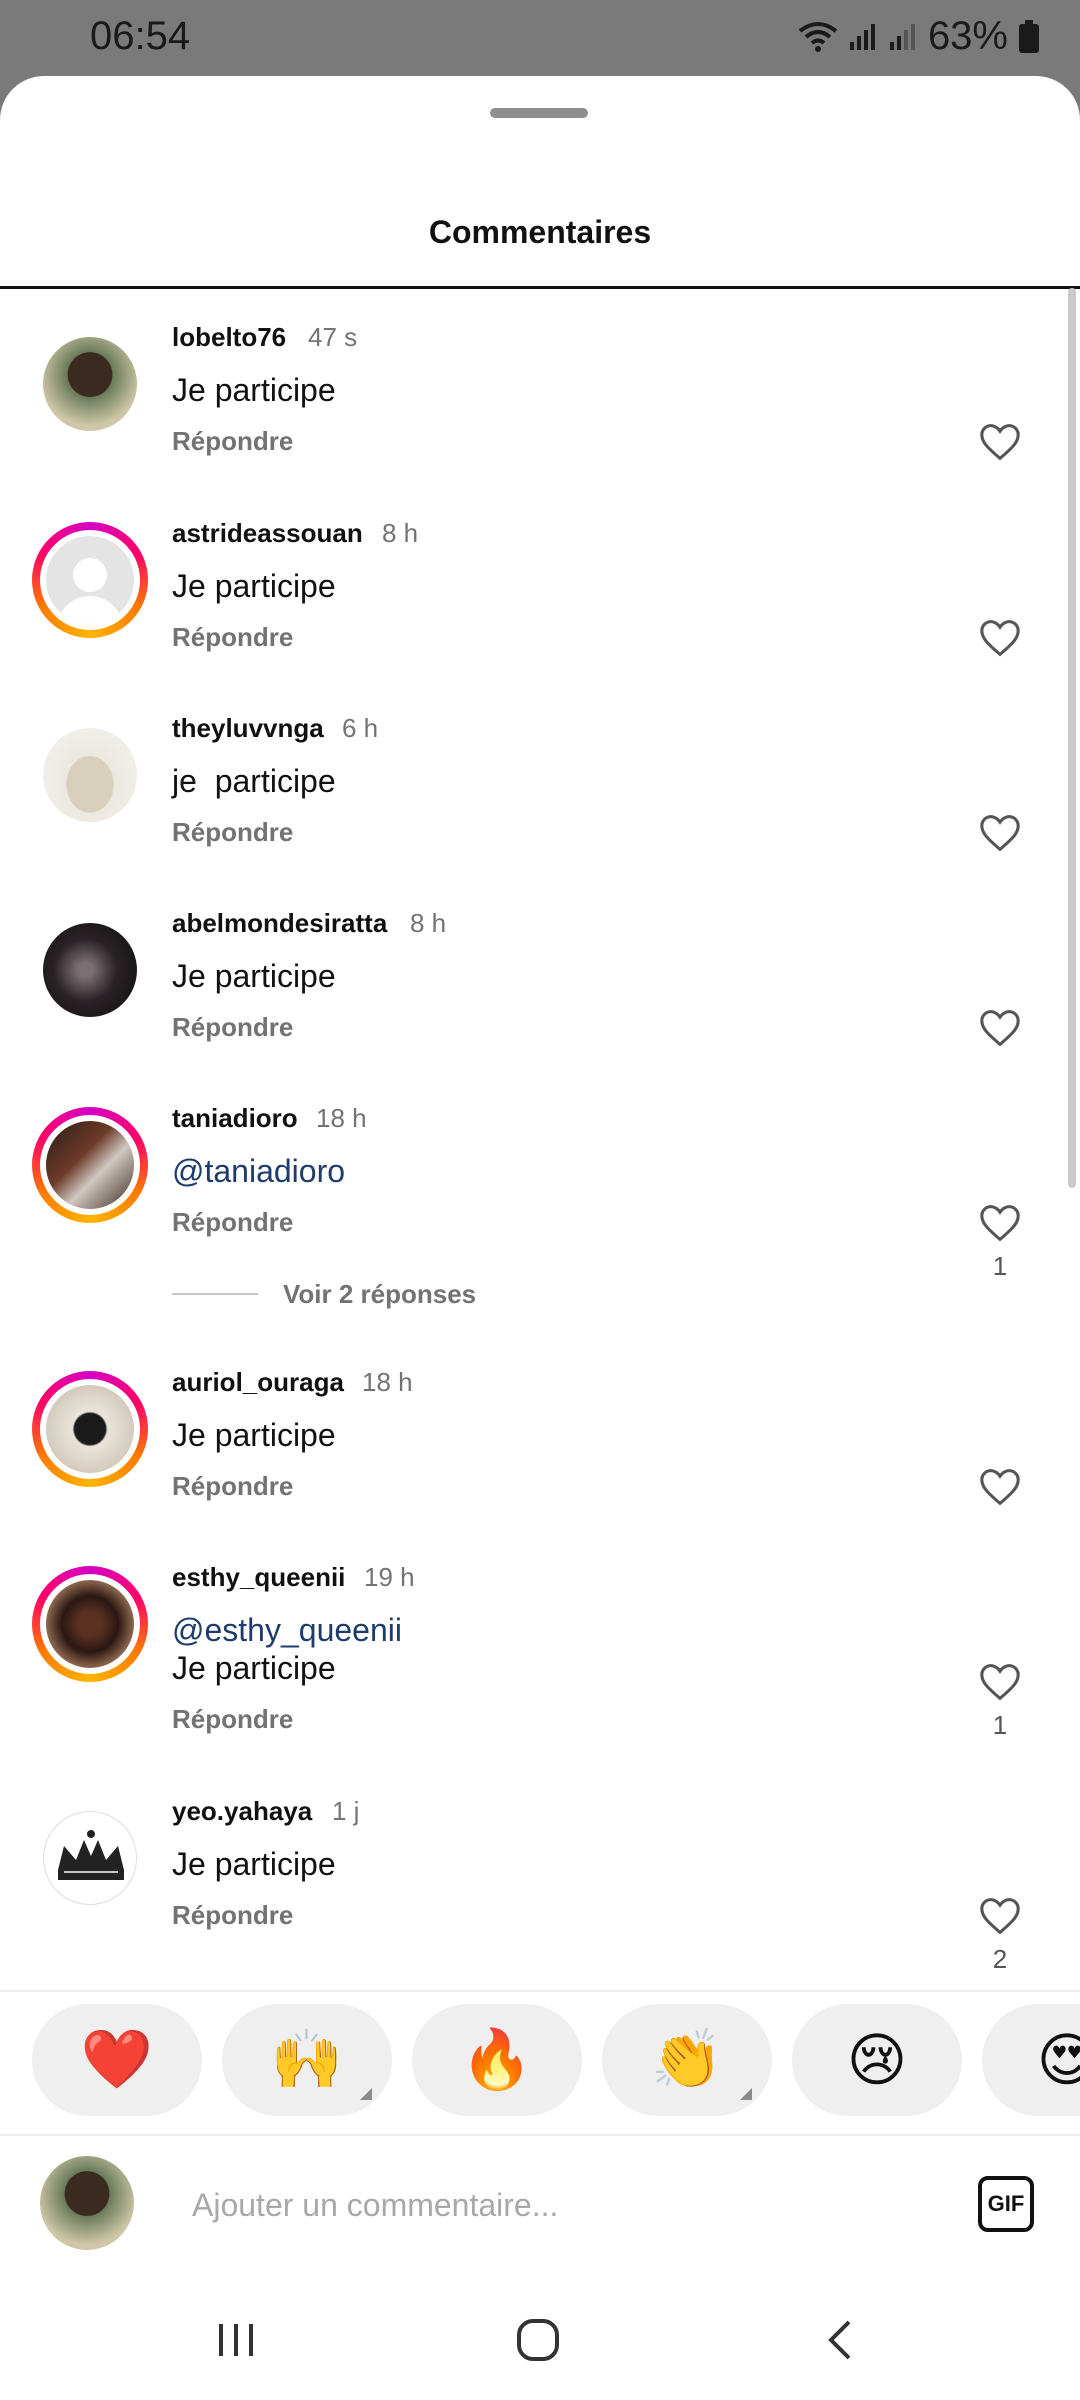 This screenshot has height=2400, width=1080. What do you see at coordinates (267, 533) in the screenshot?
I see `comment-username: astrideassouan` at bounding box center [267, 533].